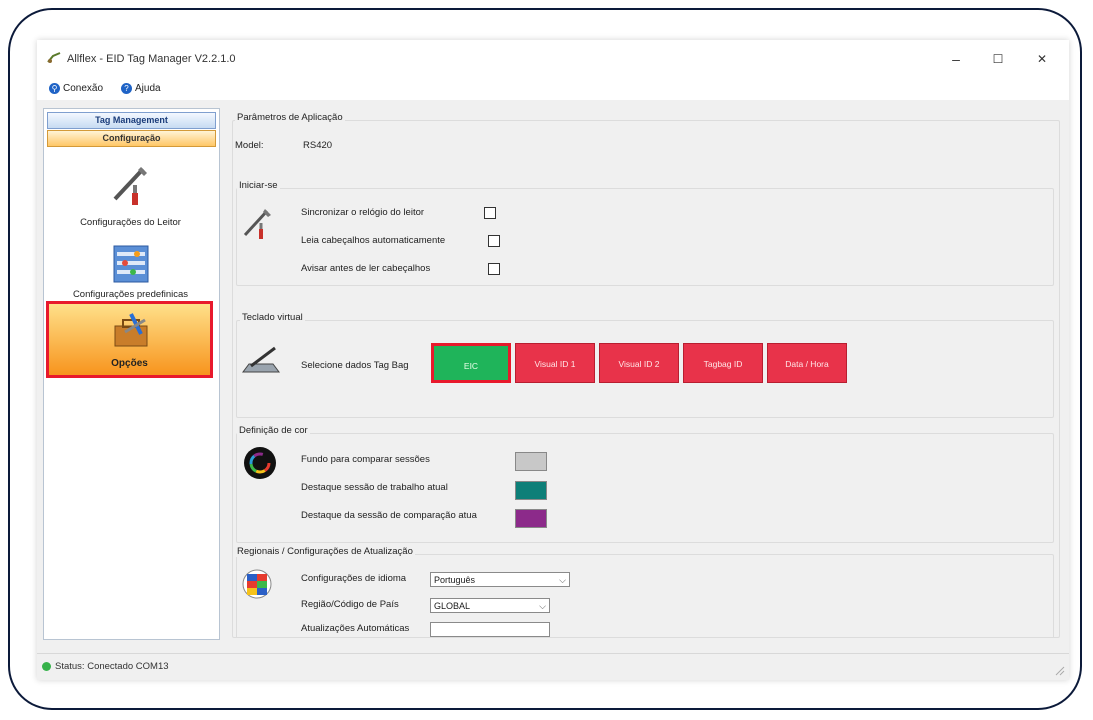 The image size is (1093, 720). Describe the element at coordinates (494, 241) in the screenshot. I see `auto-read-headers-checkbox` at that location.